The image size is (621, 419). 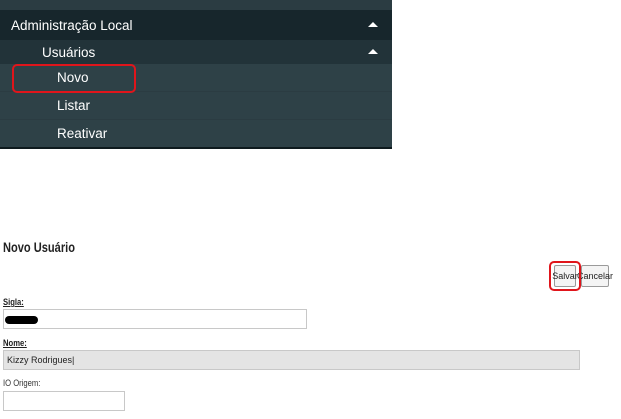 I want to click on sigla-field, so click(x=155, y=319).